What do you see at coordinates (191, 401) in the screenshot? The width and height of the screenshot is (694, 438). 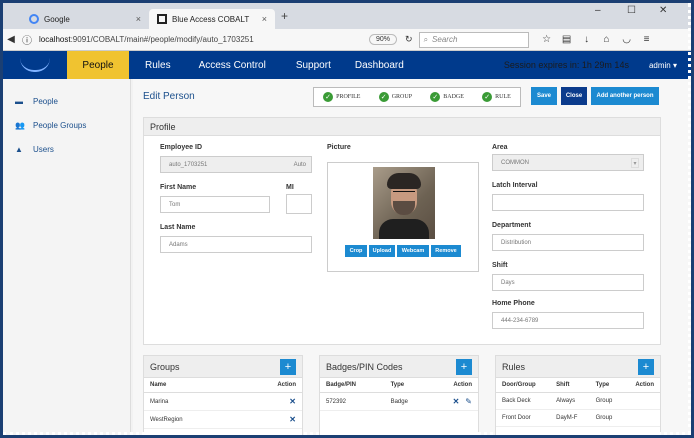 I see `group-name: Marina` at bounding box center [191, 401].